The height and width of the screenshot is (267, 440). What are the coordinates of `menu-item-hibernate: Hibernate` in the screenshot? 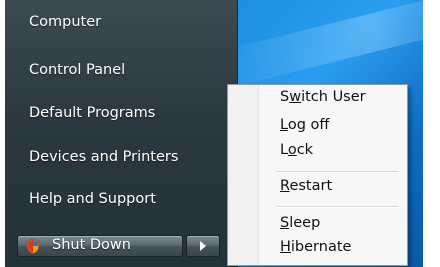 It's located at (315, 247).